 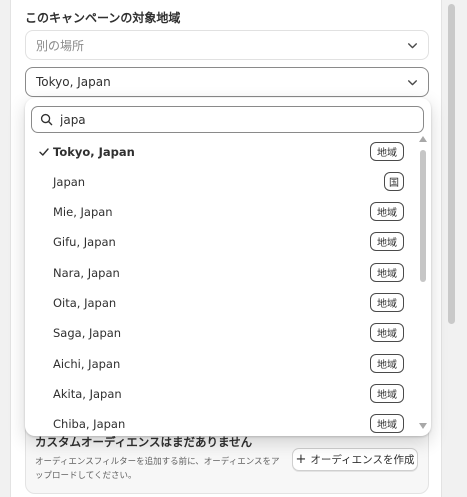 I want to click on checkmark-icon, so click(x=44, y=152).